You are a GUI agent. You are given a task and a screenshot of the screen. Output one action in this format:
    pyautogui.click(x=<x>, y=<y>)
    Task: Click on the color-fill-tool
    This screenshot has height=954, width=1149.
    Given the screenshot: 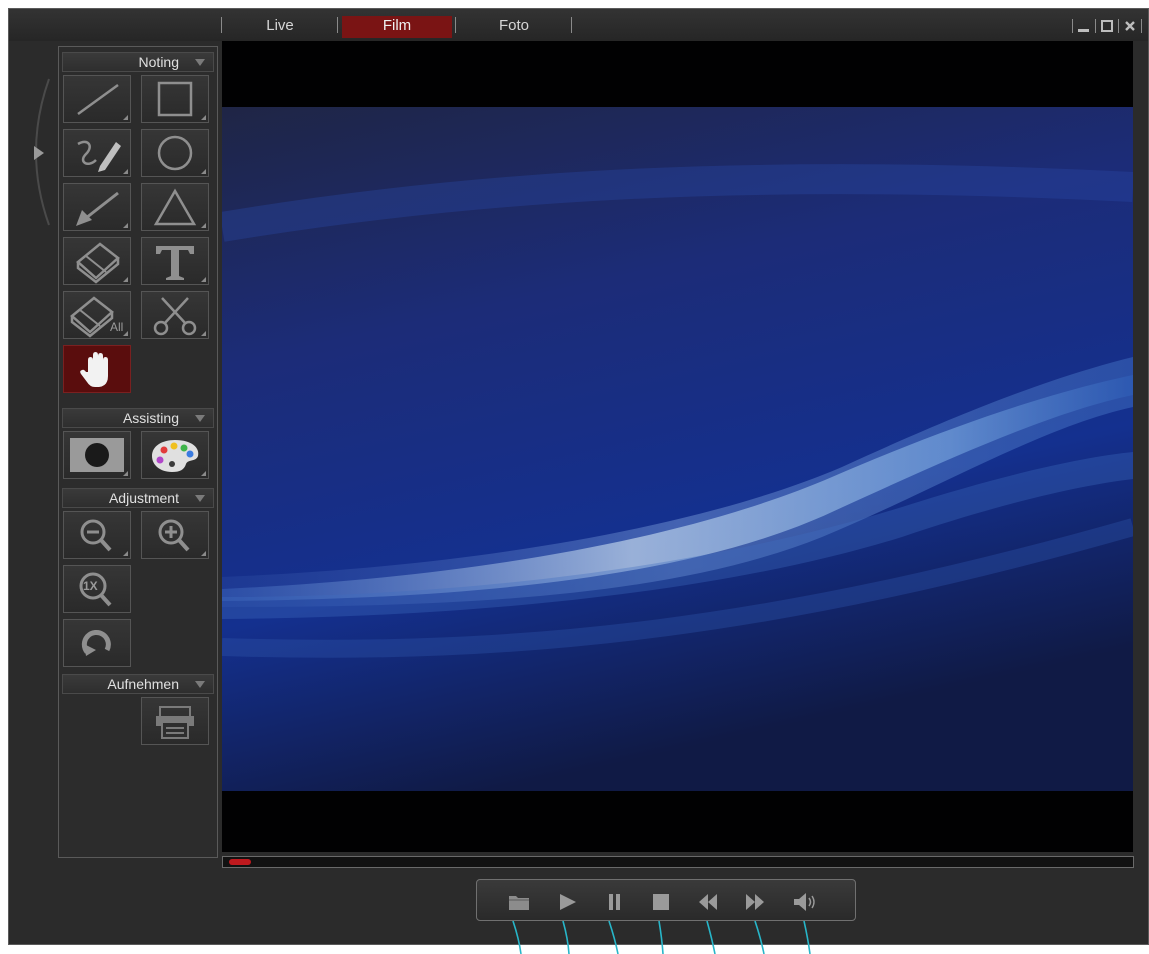 What is the action you would take?
    pyautogui.click(x=97, y=455)
    